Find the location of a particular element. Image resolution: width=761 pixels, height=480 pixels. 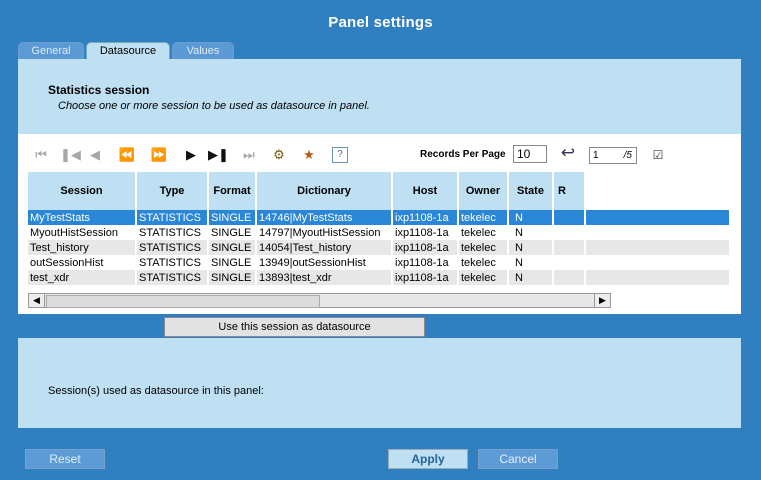

column-header-format: Format is located at coordinates (232, 191).